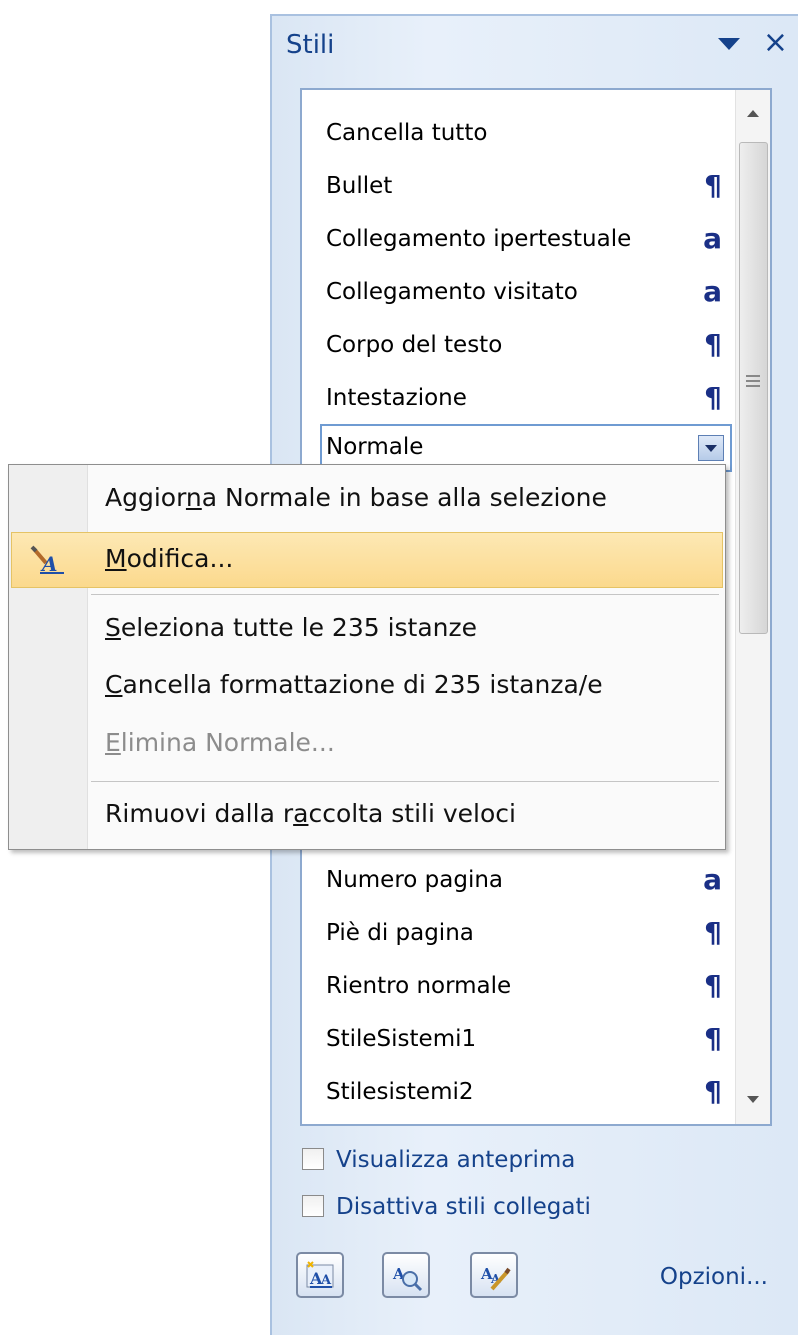 The image size is (798, 1335). What do you see at coordinates (359, 186) in the screenshot?
I see `style-name: Bullet` at bounding box center [359, 186].